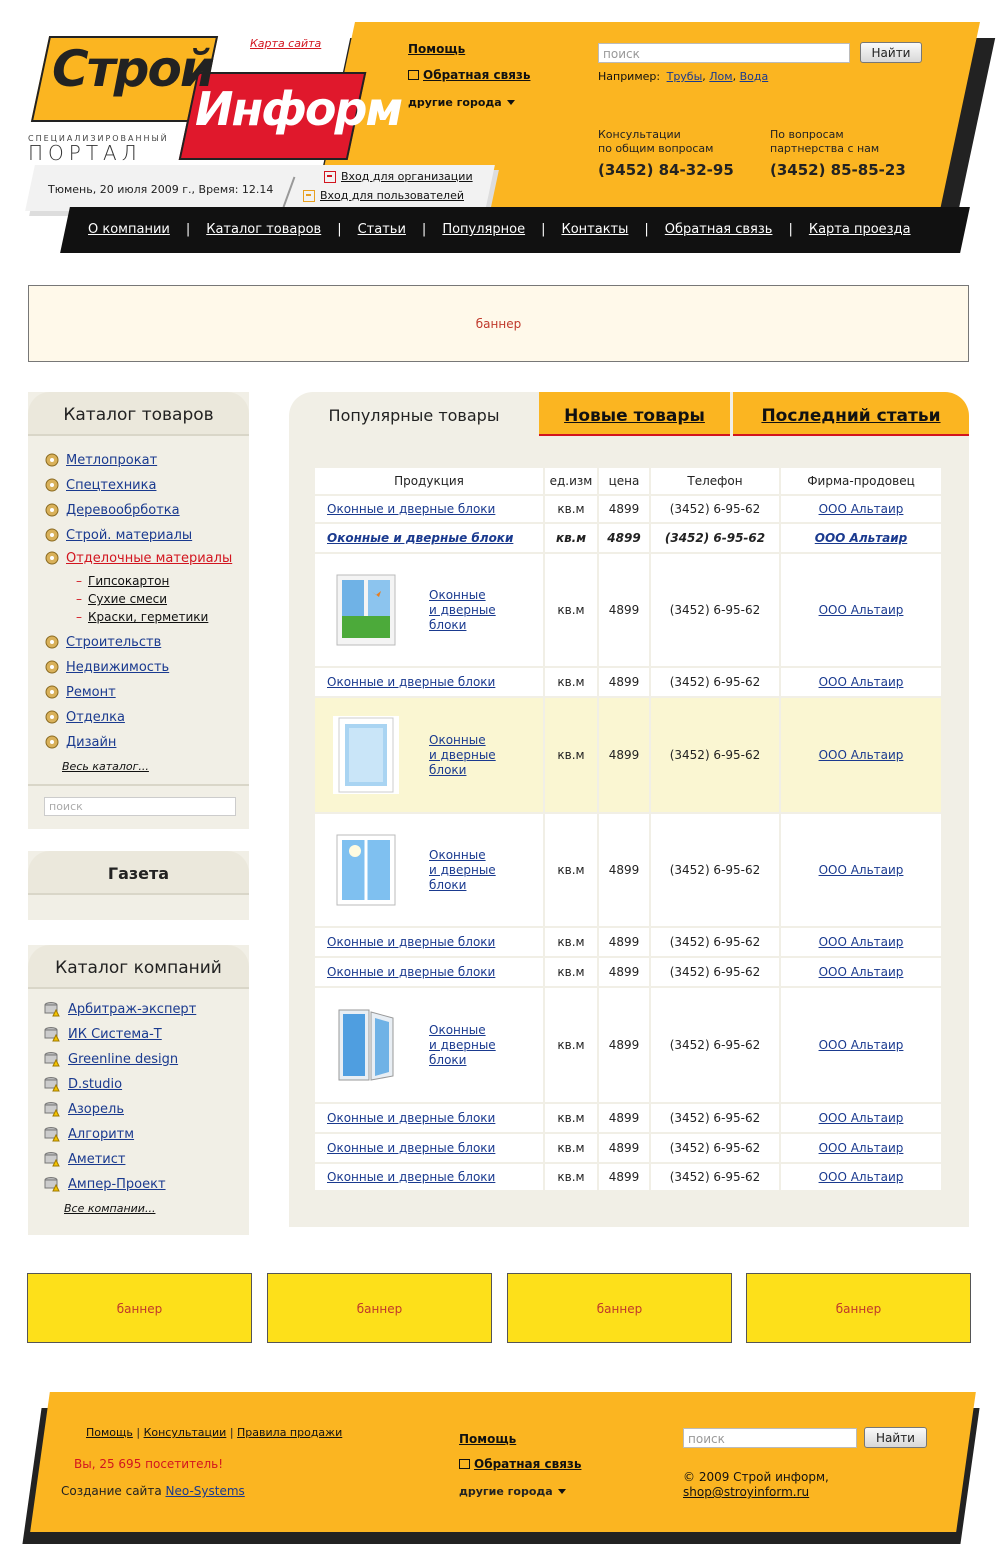  I want to click on footer-search-input: поиск, so click(770, 1438).